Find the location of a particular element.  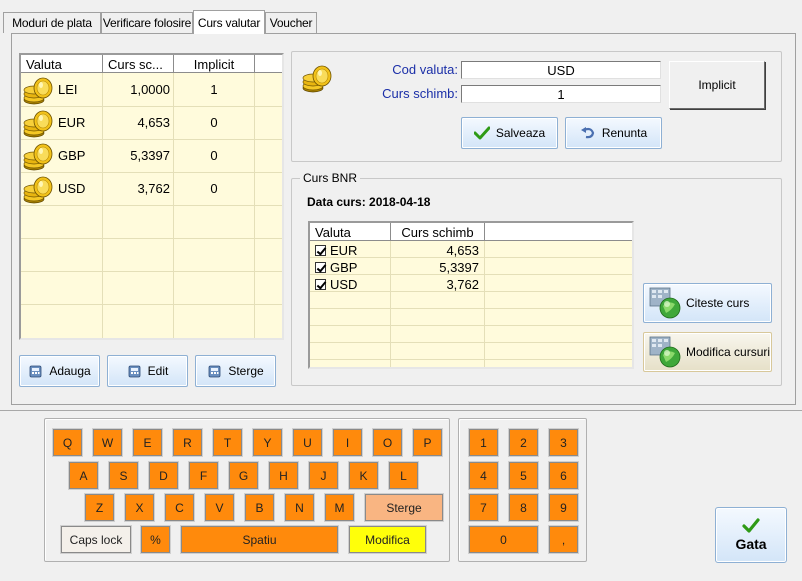

key-0: 0 is located at coordinates (503, 539).